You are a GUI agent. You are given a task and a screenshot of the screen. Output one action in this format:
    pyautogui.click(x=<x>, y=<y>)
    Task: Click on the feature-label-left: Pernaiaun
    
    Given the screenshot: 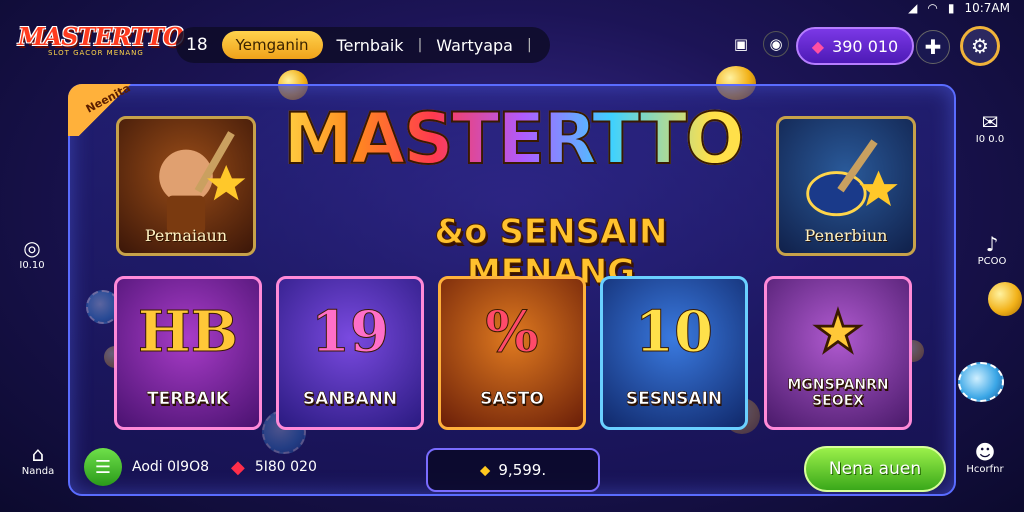 What is the action you would take?
    pyautogui.click(x=186, y=235)
    